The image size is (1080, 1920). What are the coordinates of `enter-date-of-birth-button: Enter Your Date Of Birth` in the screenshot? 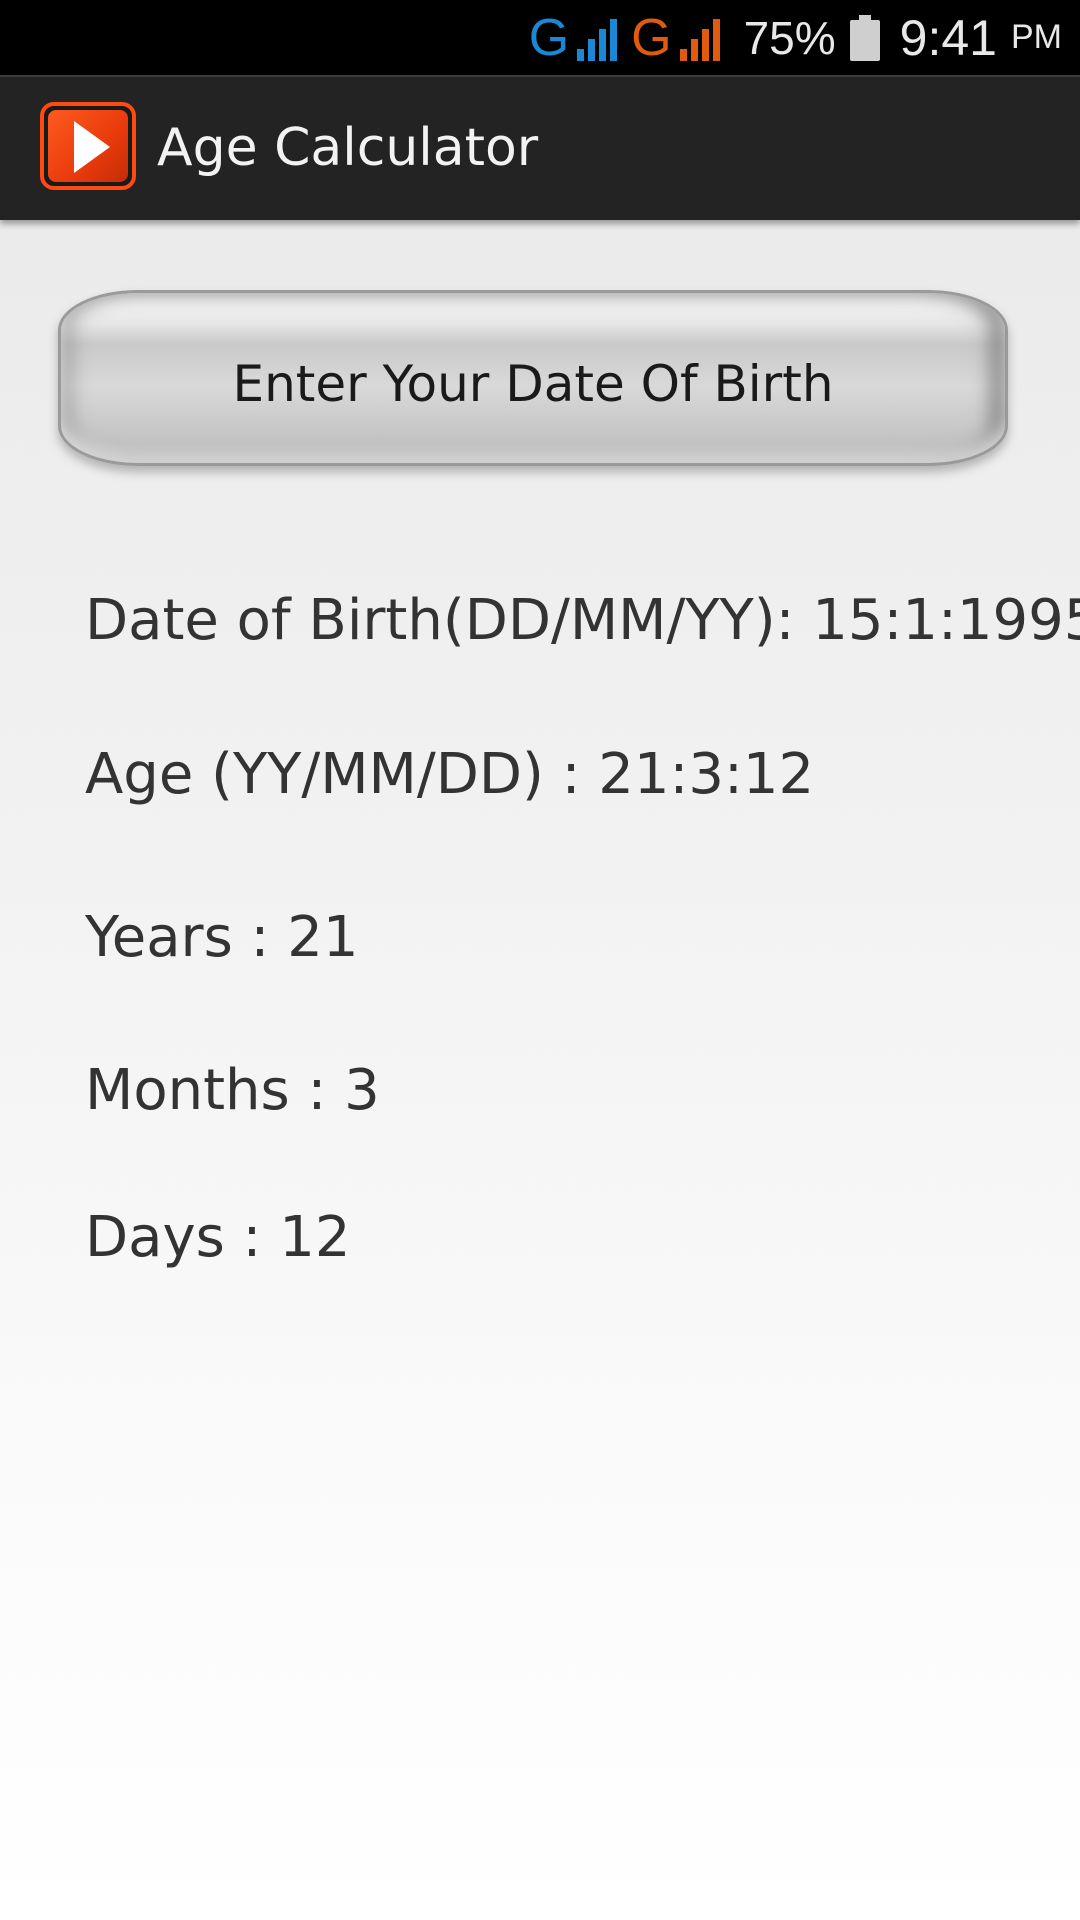 It's located at (533, 378).